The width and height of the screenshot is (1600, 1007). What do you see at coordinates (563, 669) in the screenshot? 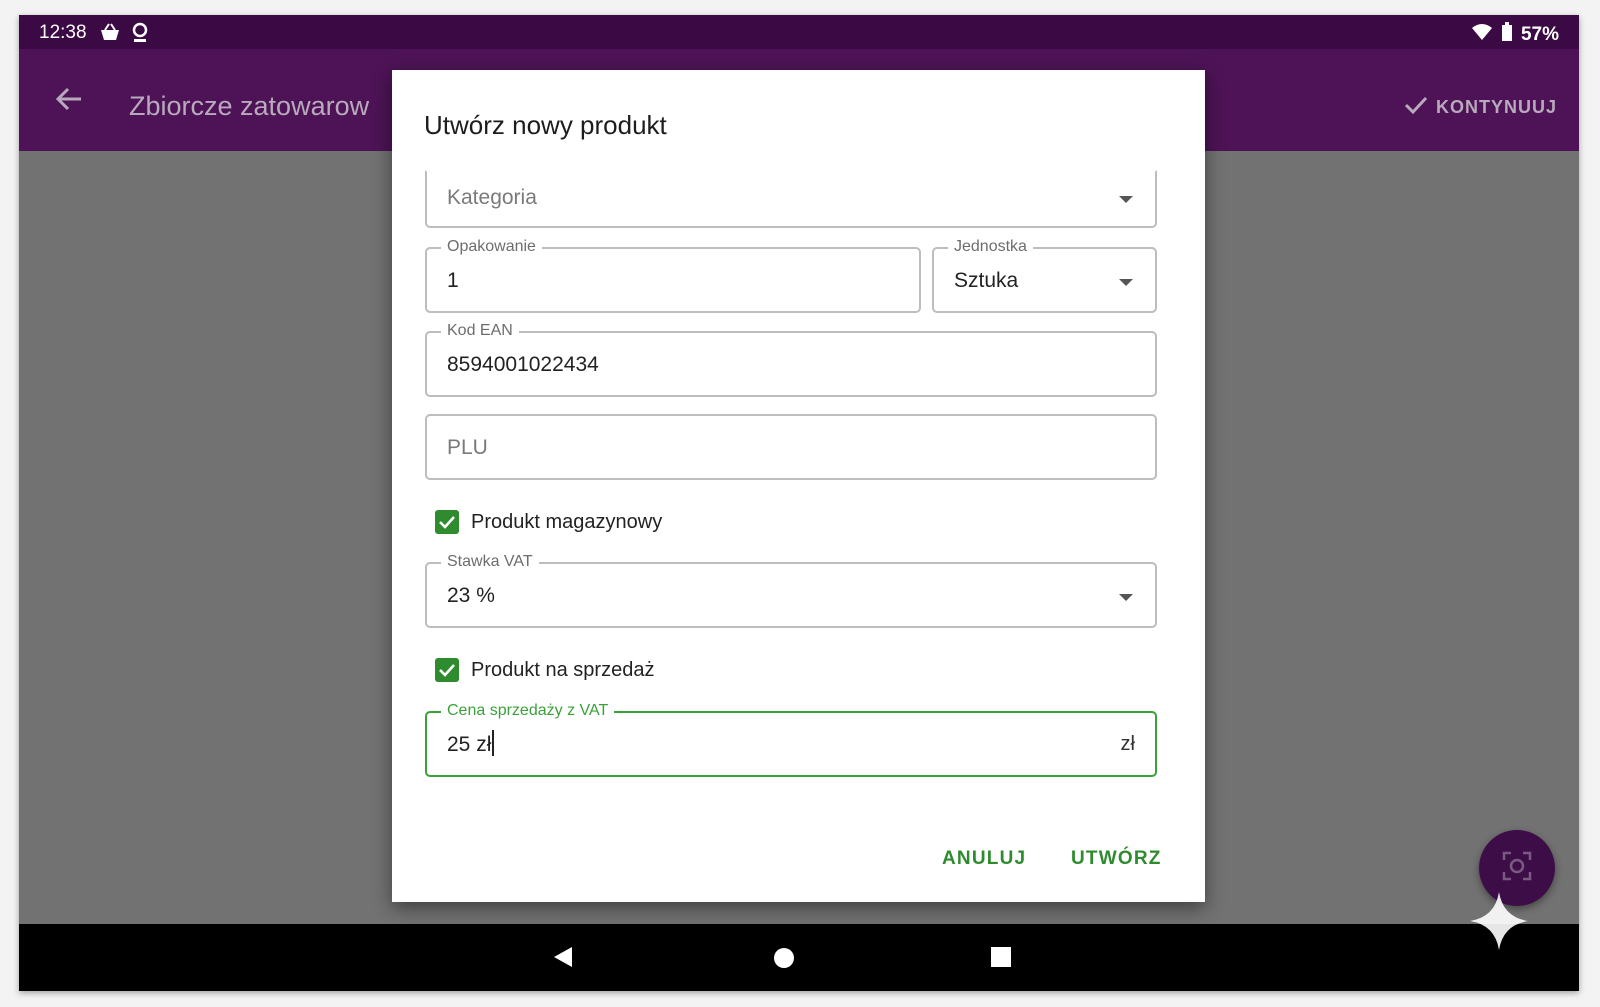
I see `for-sale-label: Produkt na sprzedaż` at bounding box center [563, 669].